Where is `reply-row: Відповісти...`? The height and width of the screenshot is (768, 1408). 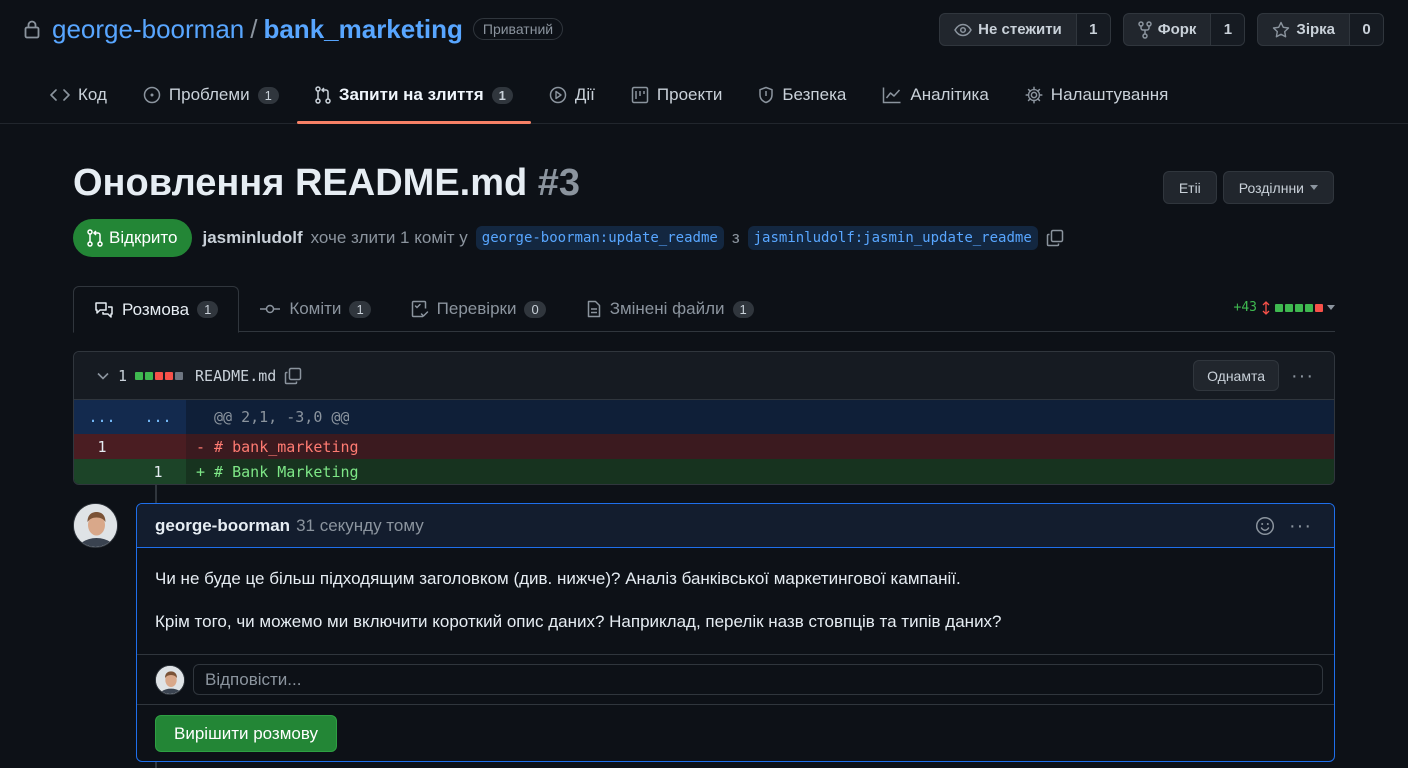 reply-row: Відповісти... is located at coordinates (735, 679).